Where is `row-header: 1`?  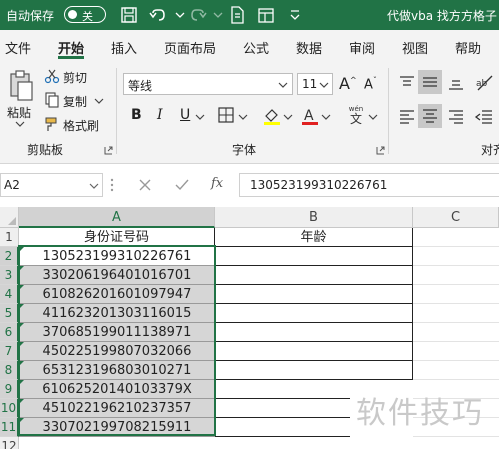 row-header: 1 is located at coordinates (9, 237).